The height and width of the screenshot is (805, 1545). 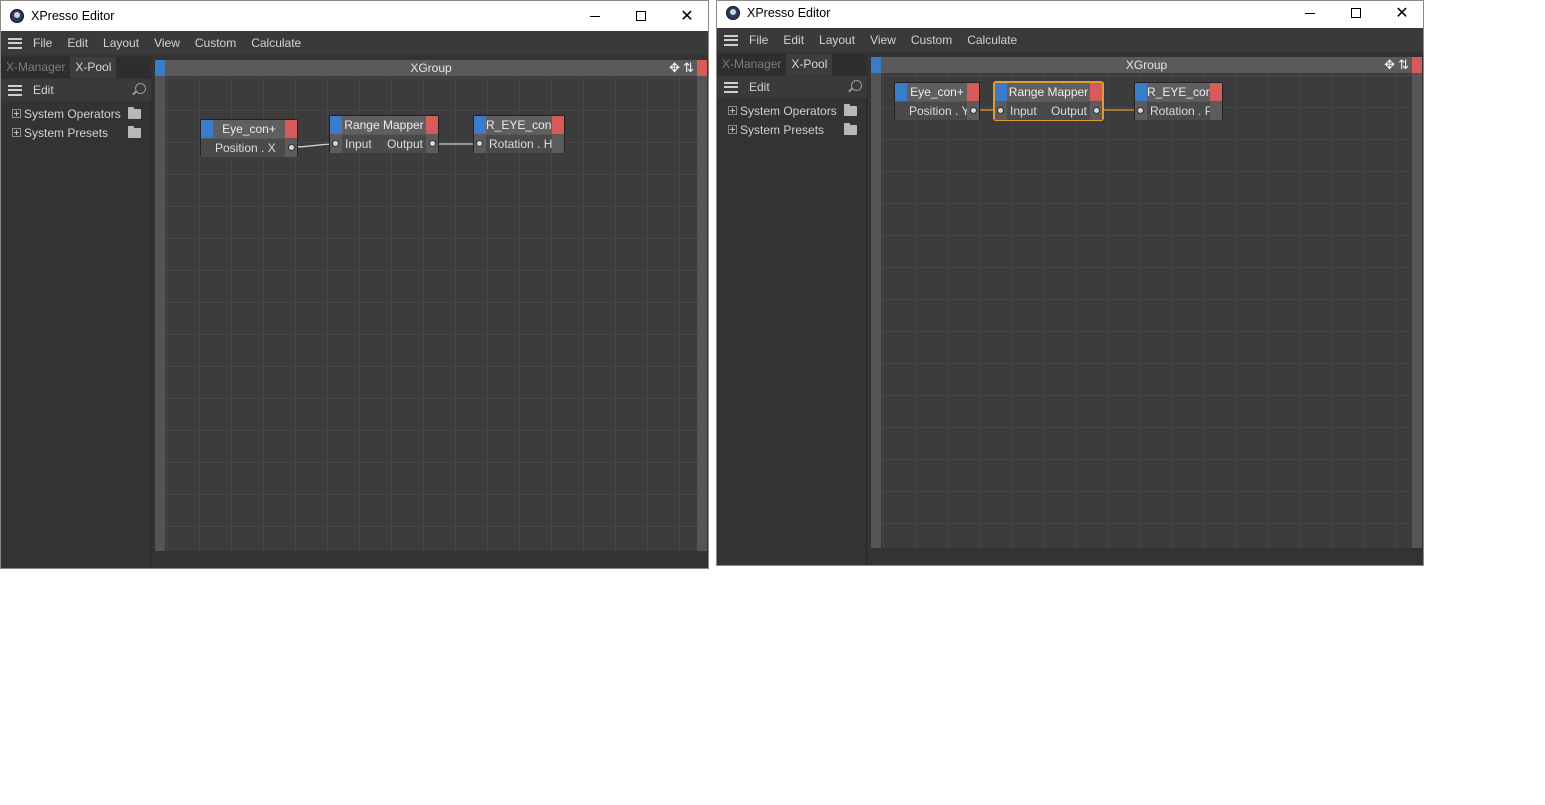 I want to click on node-title: Range Mapper, so click(x=384, y=125).